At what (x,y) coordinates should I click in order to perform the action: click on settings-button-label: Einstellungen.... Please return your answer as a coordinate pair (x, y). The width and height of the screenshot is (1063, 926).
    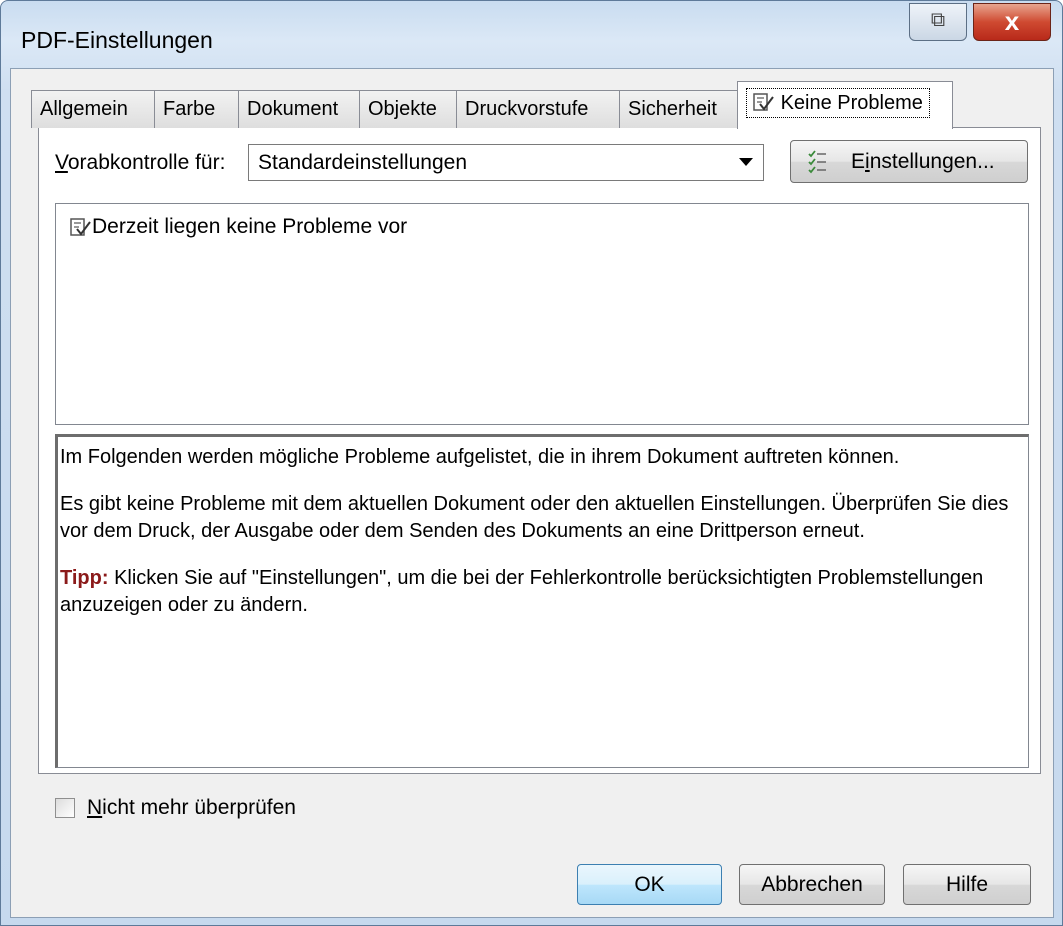
    Looking at the image, I should click on (923, 162).